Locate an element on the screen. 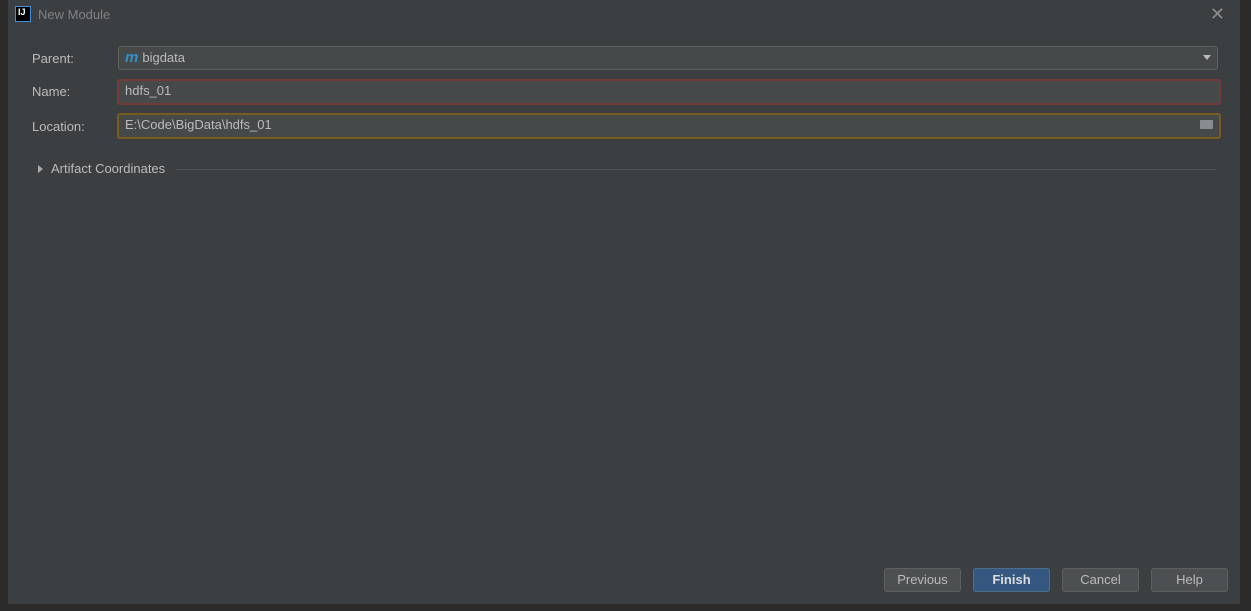  maven-module-icon: m is located at coordinates (132, 57).